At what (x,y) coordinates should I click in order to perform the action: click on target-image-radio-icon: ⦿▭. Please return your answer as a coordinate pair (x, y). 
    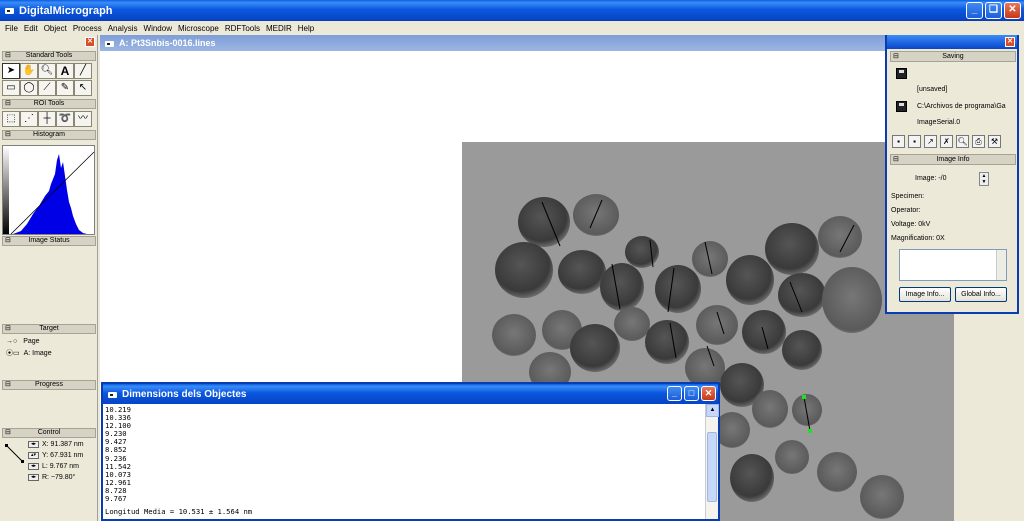
    Looking at the image, I should click on (13, 353).